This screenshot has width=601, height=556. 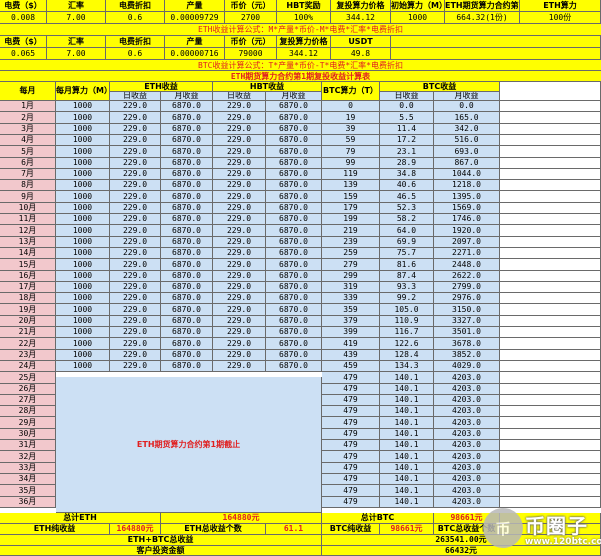 What do you see at coordinates (407, 152) in the screenshot?
I see `btc-daily-cell: 23.1` at bounding box center [407, 152].